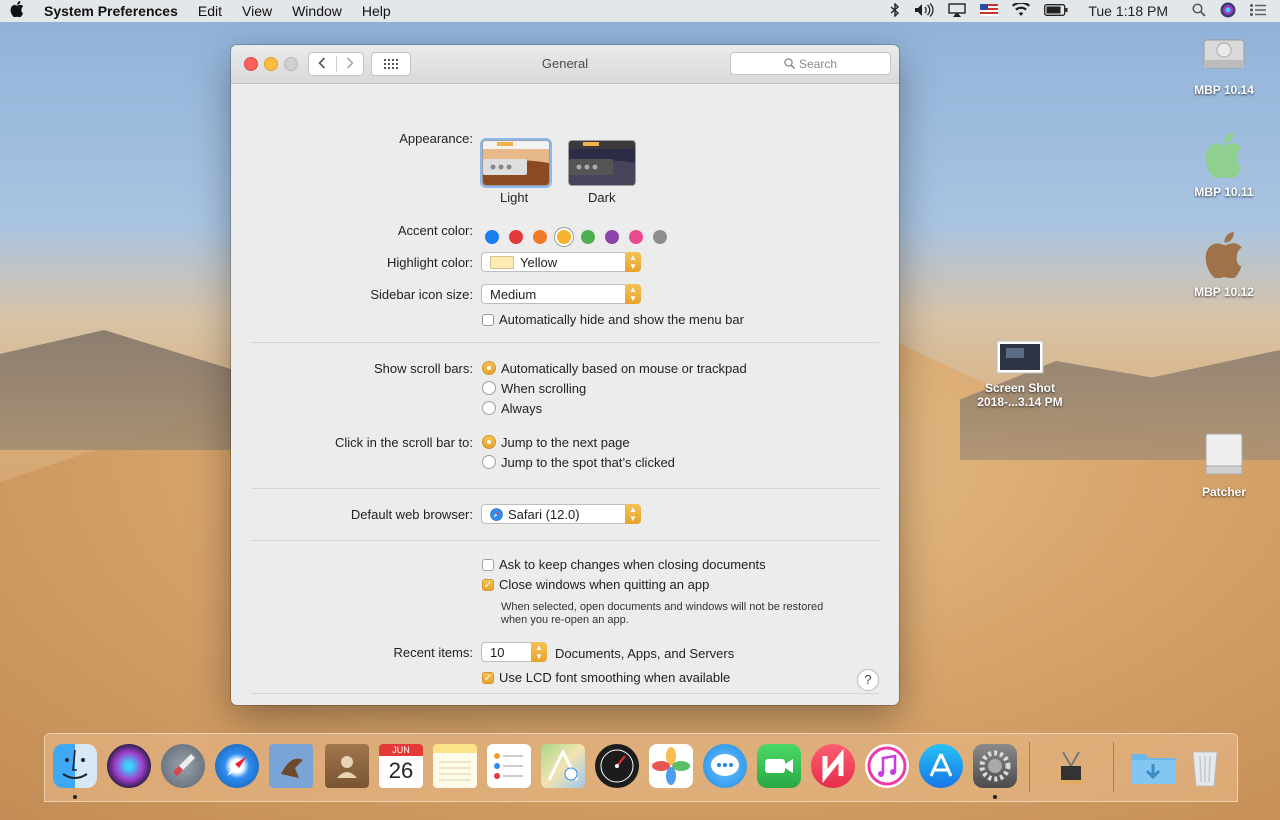 This screenshot has width=1280, height=820. I want to click on system-preferences-gear-icon, so click(995, 766).